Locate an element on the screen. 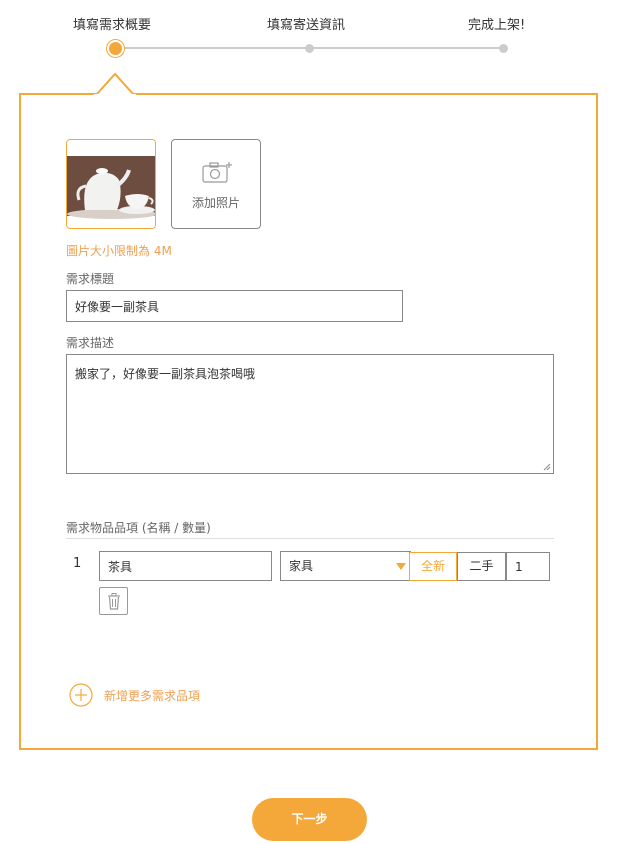  item-index: 1 is located at coordinates (77, 563).